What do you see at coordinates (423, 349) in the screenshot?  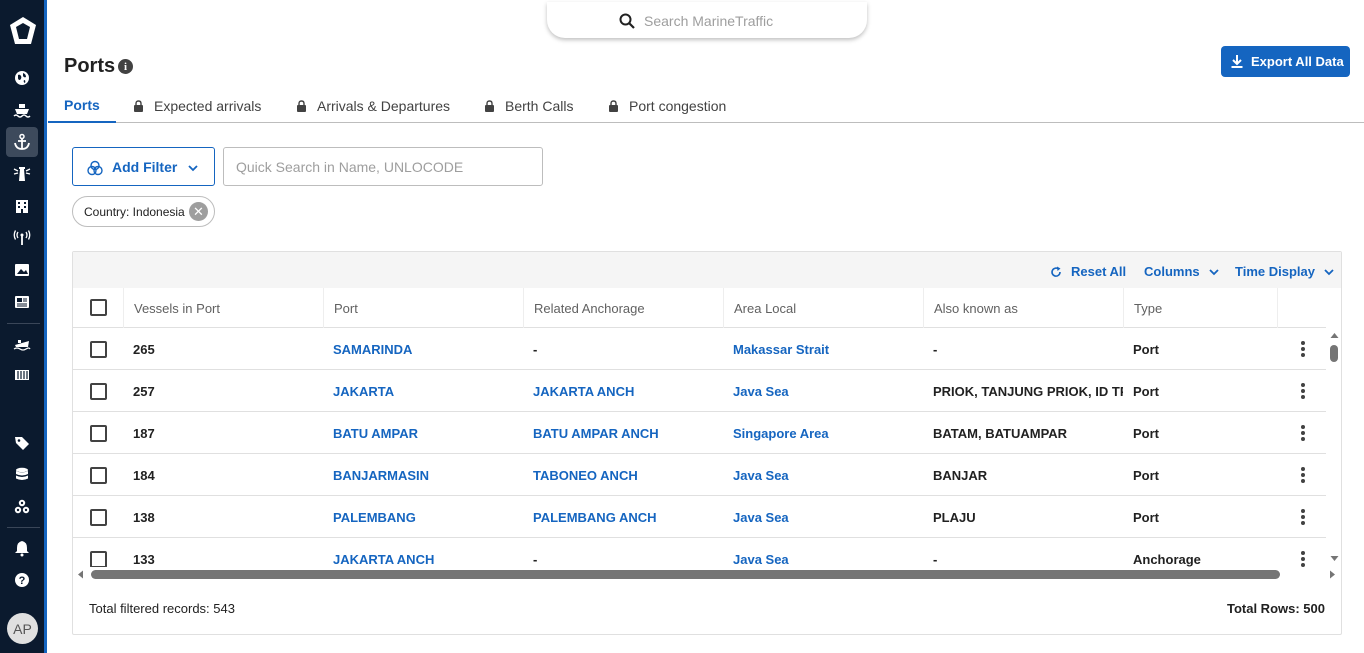 I see `cell-port-link: SAMARINDA` at bounding box center [423, 349].